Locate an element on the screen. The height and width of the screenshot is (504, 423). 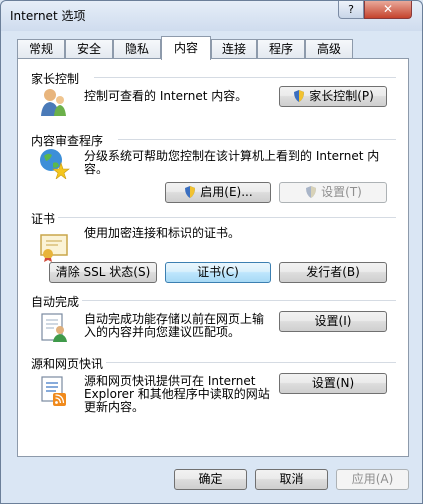
feeds-description-line3: 更新内容。 is located at coordinates (114, 407).